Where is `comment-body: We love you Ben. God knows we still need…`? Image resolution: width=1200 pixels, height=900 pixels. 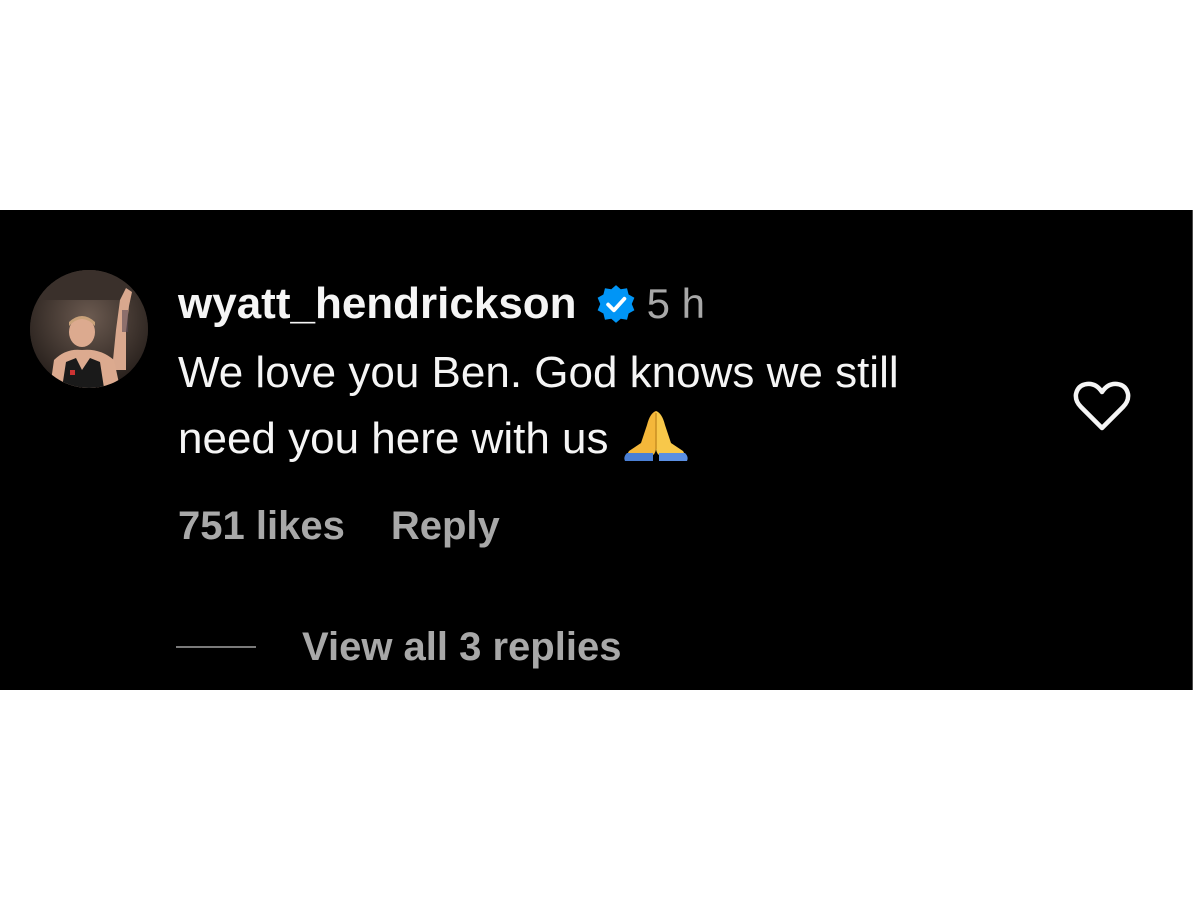
comment-body: We love you Ben. God knows we still need… is located at coordinates (618, 406).